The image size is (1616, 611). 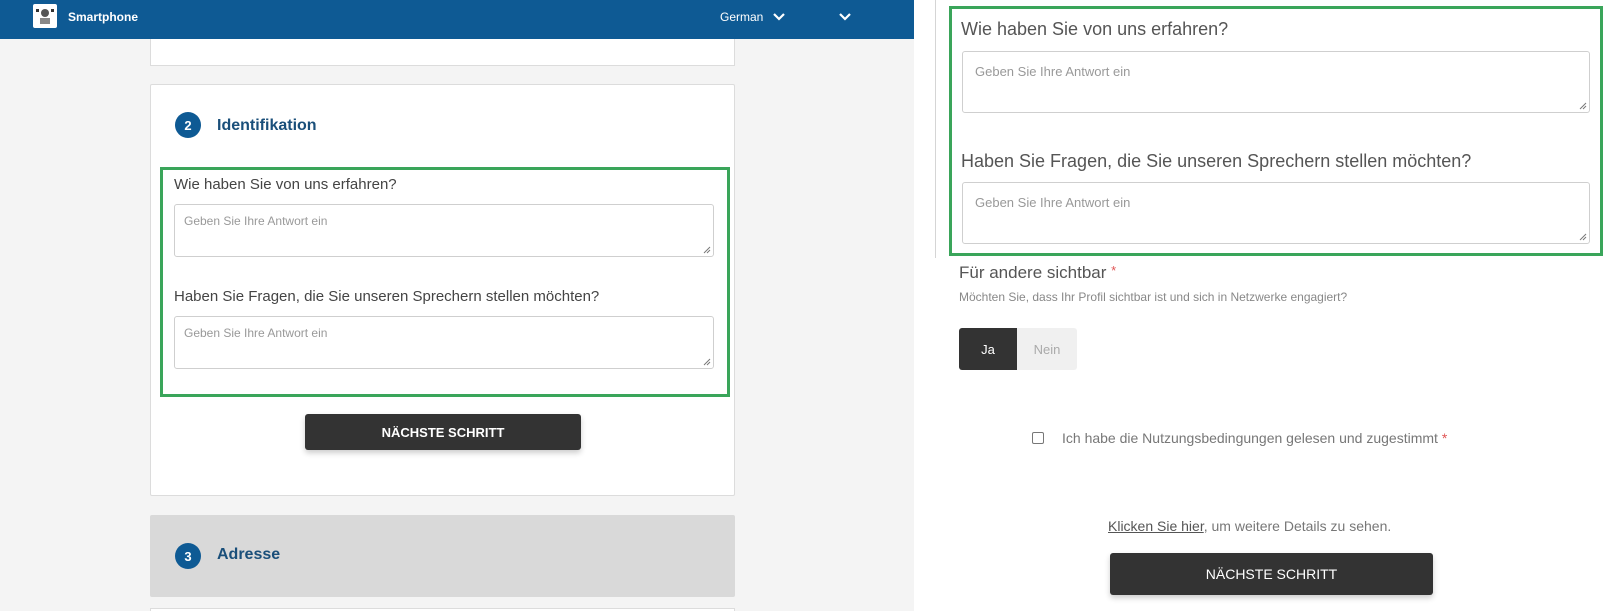 What do you see at coordinates (1038, 438) in the screenshot?
I see `terms-checkbox` at bounding box center [1038, 438].